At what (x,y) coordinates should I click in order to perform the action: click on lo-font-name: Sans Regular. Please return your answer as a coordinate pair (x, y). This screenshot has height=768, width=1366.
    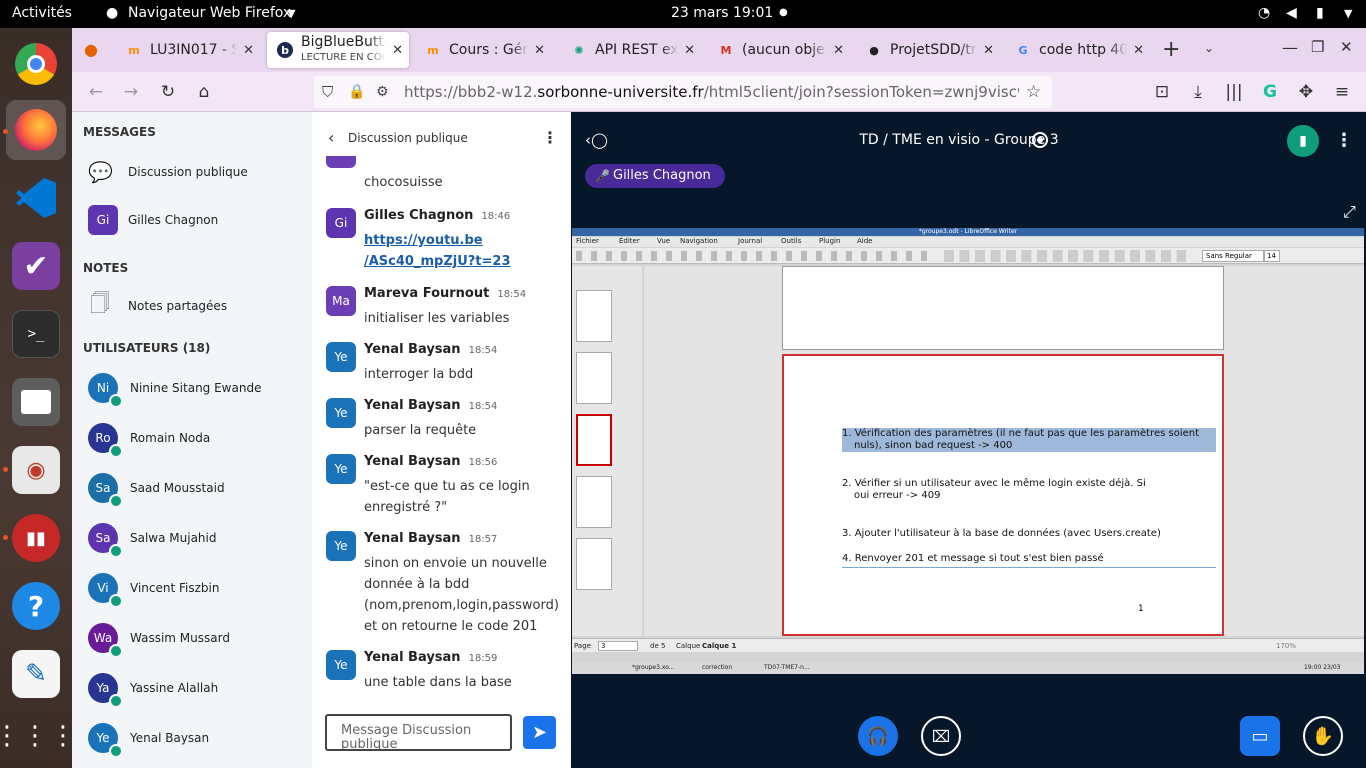
    Looking at the image, I should click on (1233, 256).